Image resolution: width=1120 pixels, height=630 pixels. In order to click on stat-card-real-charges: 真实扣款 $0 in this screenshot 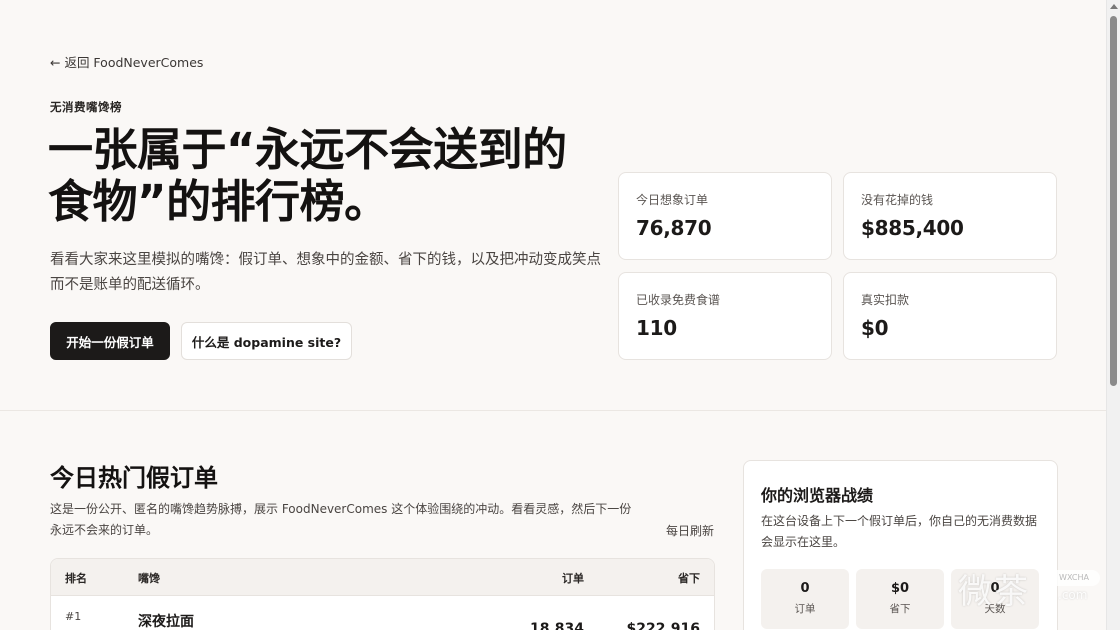, I will do `click(950, 316)`.